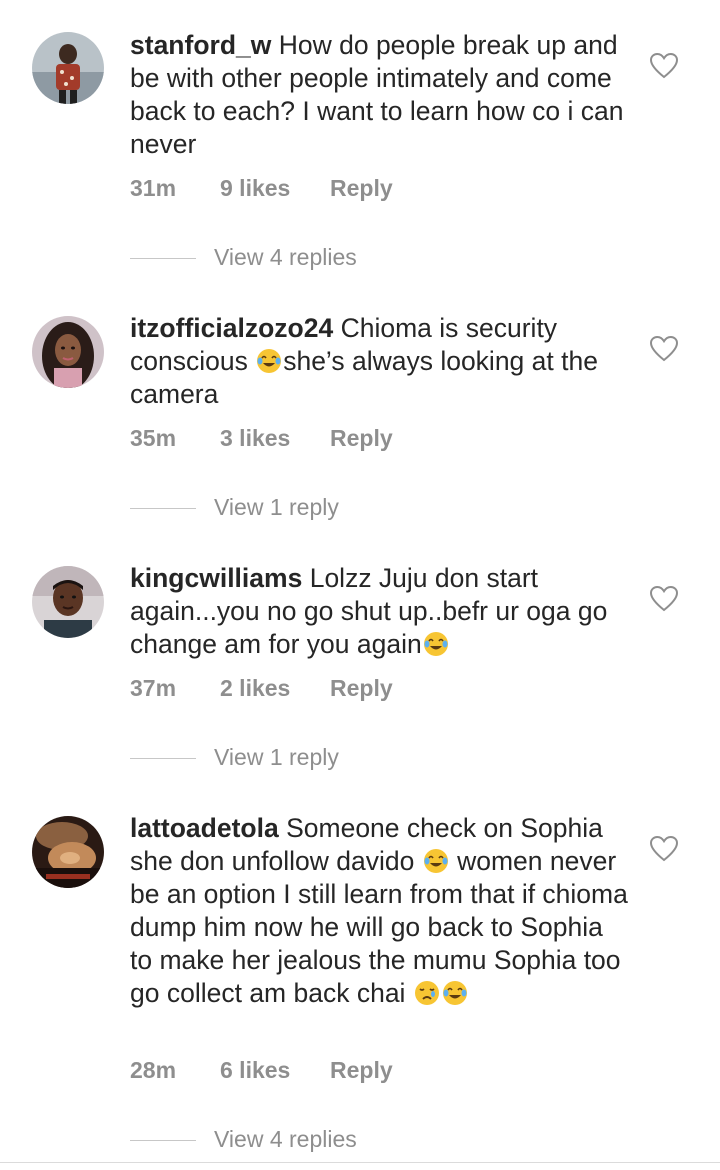 The width and height of the screenshot is (720, 1170). I want to click on comment-likes: 2 likes, so click(275, 688).